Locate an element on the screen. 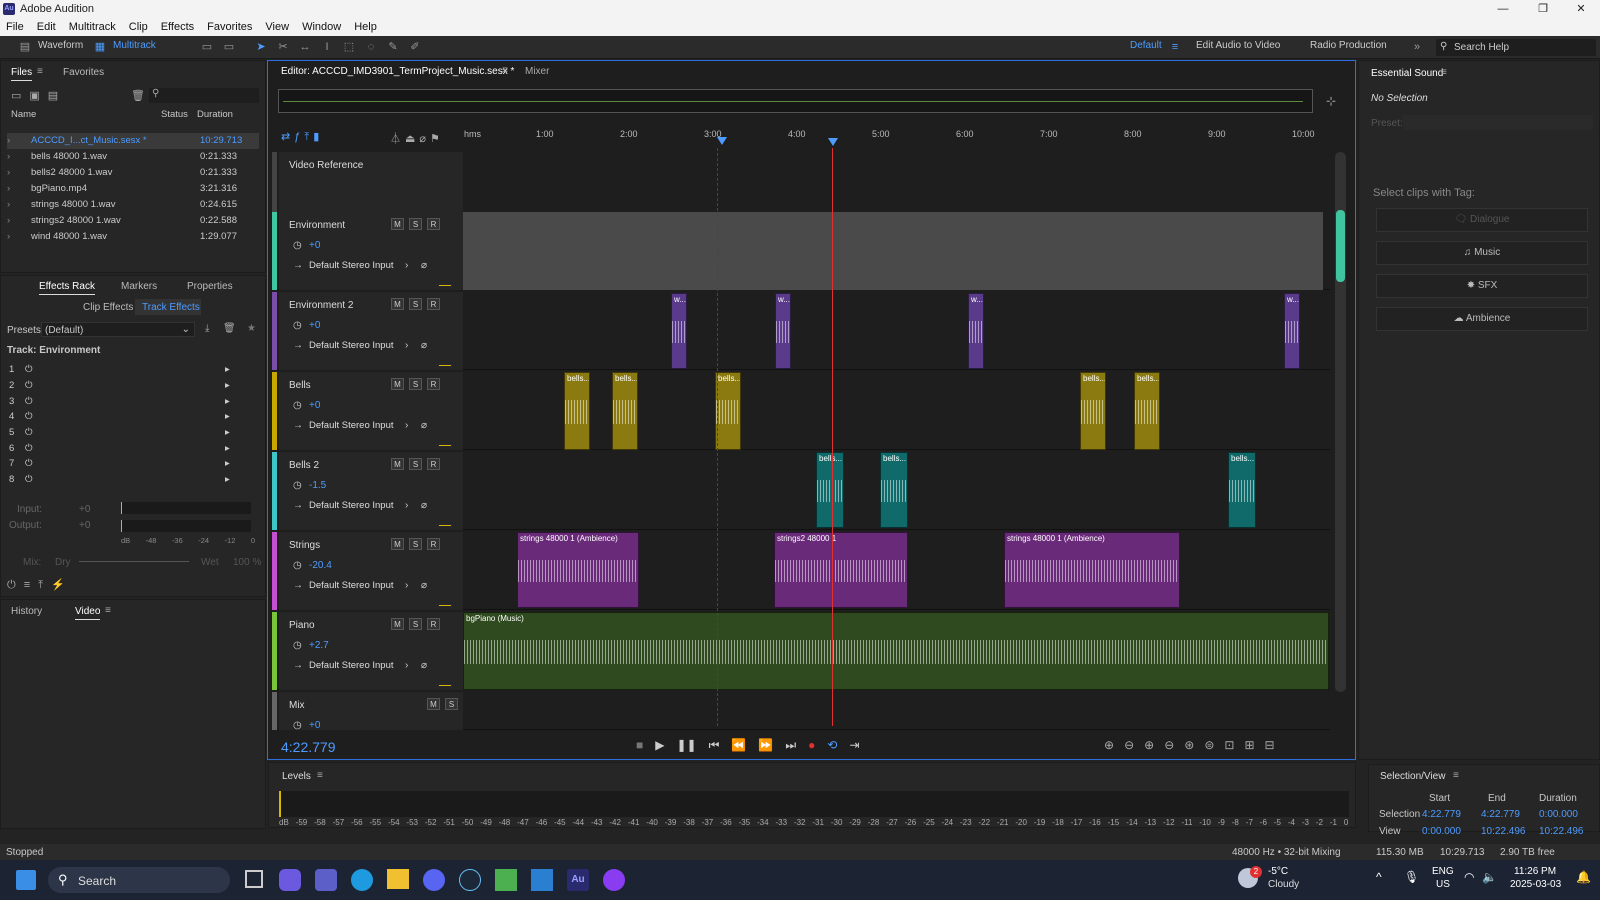  menu-window: Window is located at coordinates (321, 27).